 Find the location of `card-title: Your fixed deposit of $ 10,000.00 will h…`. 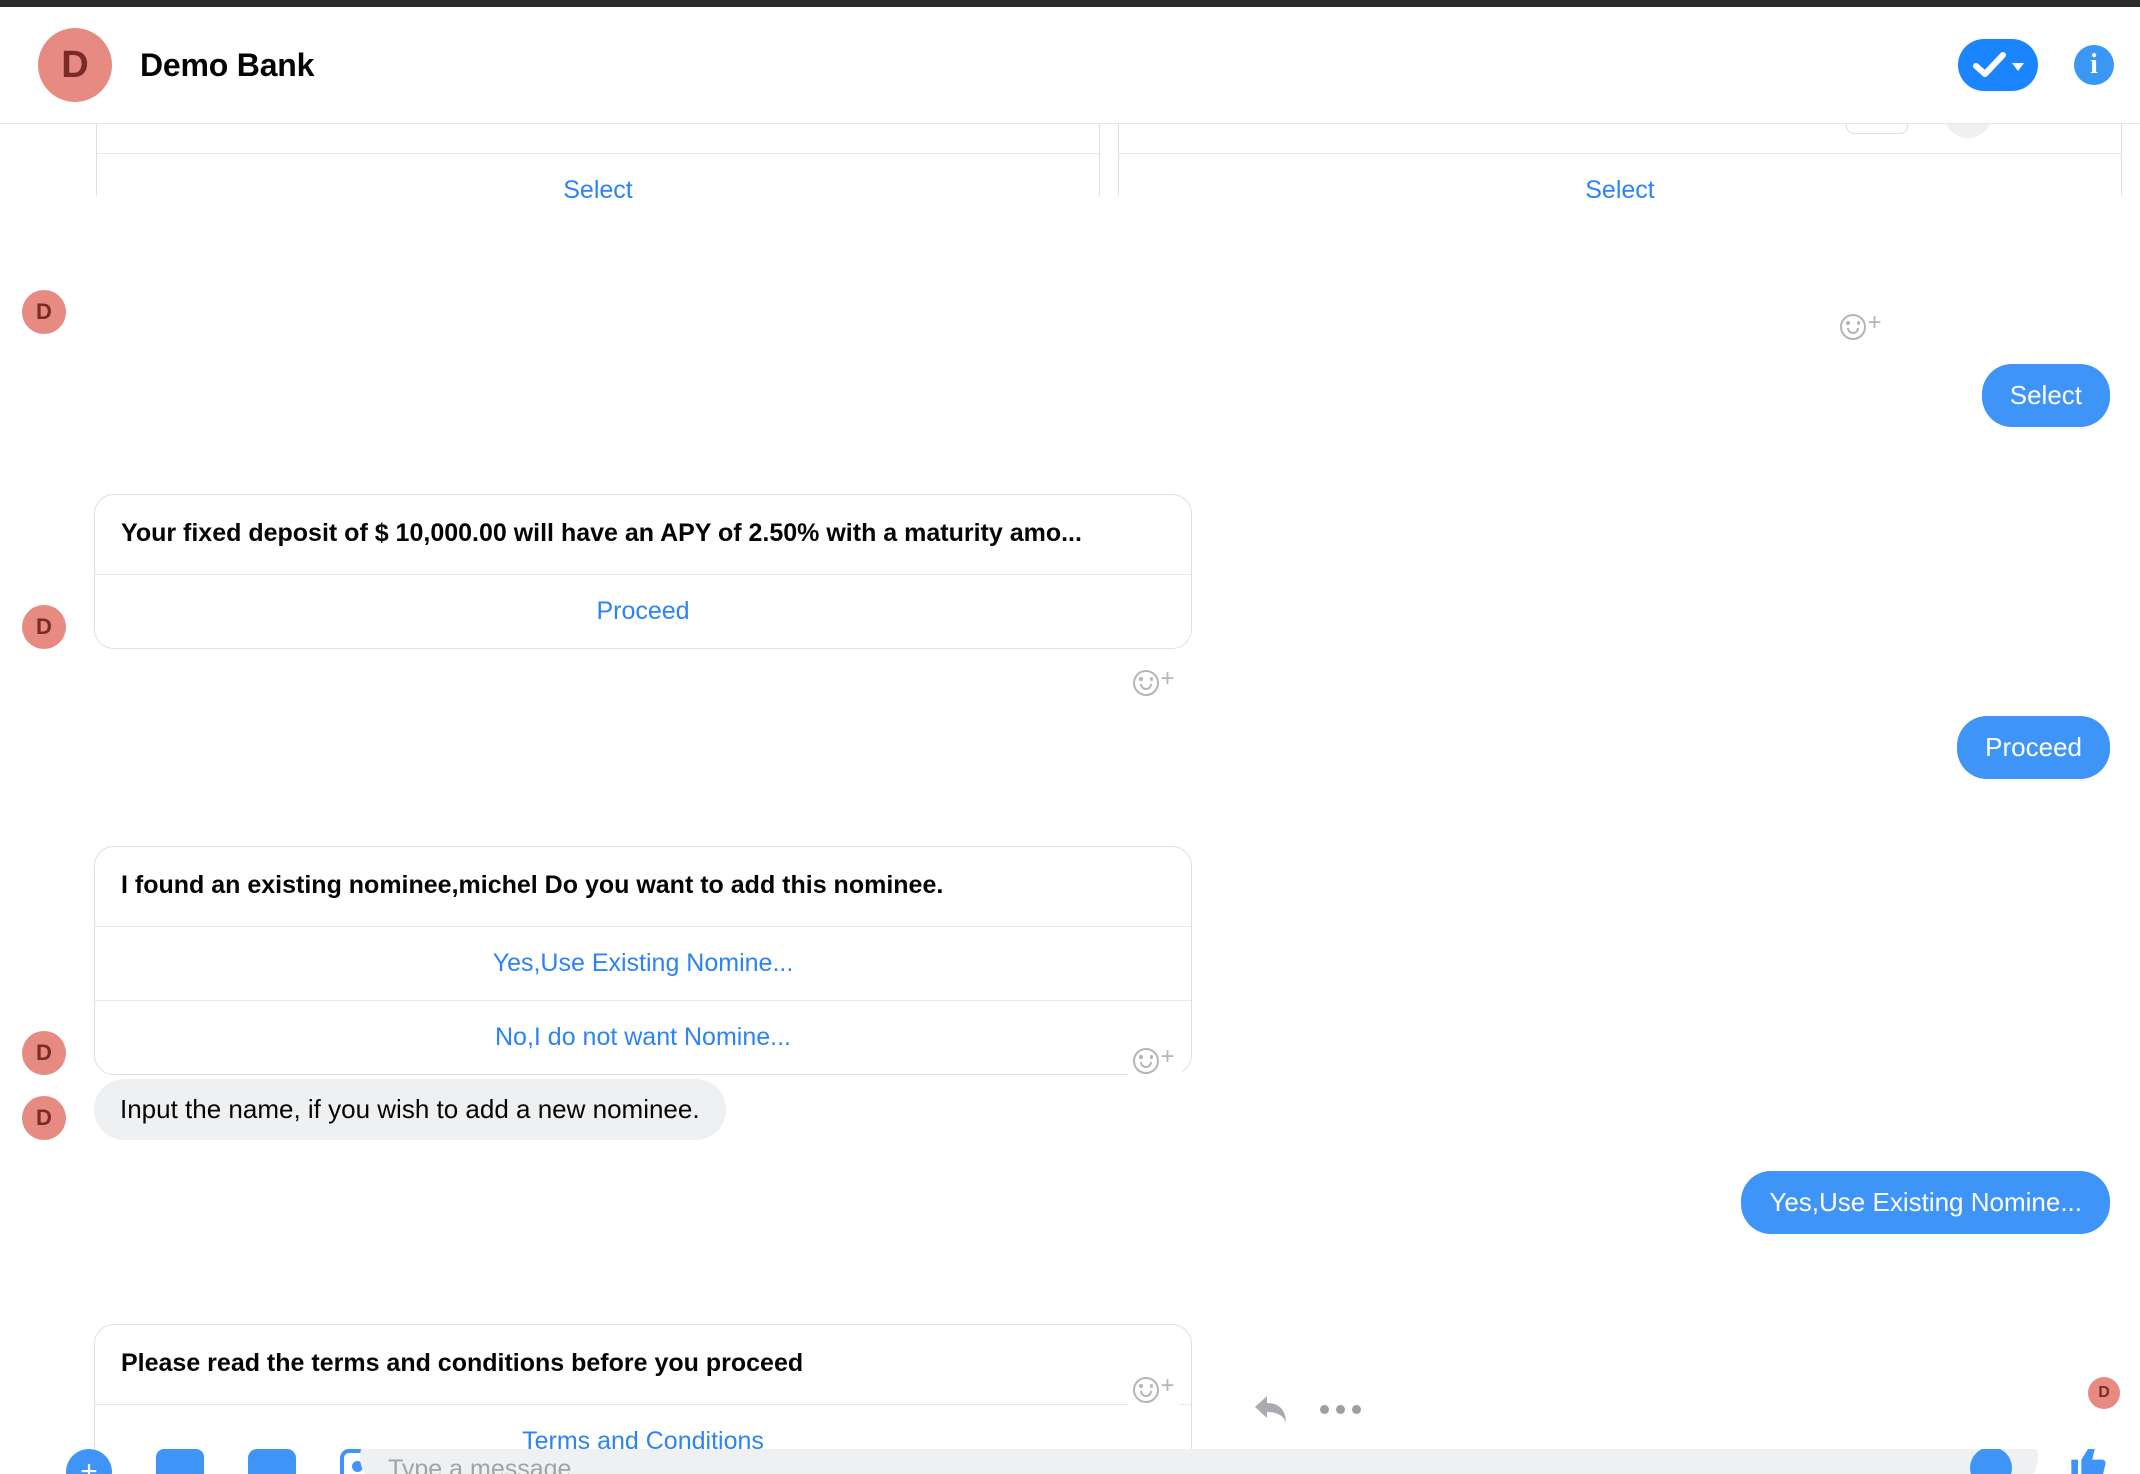

card-title: Your fixed deposit of $ 10,000.00 will h… is located at coordinates (601, 533).